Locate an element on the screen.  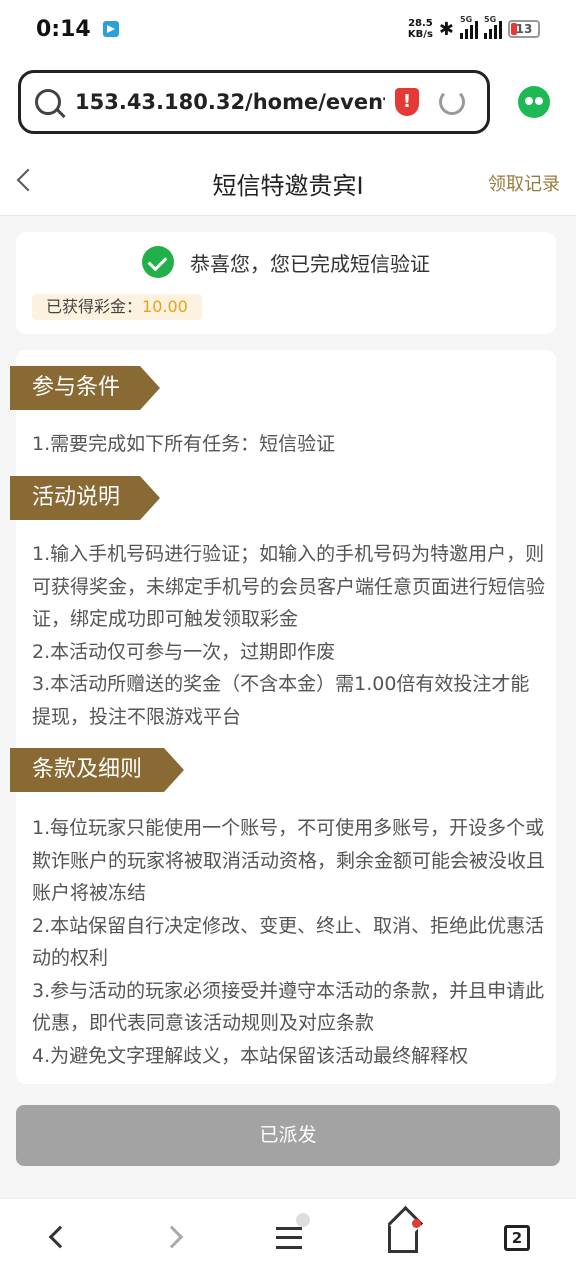
tabs-button: 2 is located at coordinates (517, 1238).